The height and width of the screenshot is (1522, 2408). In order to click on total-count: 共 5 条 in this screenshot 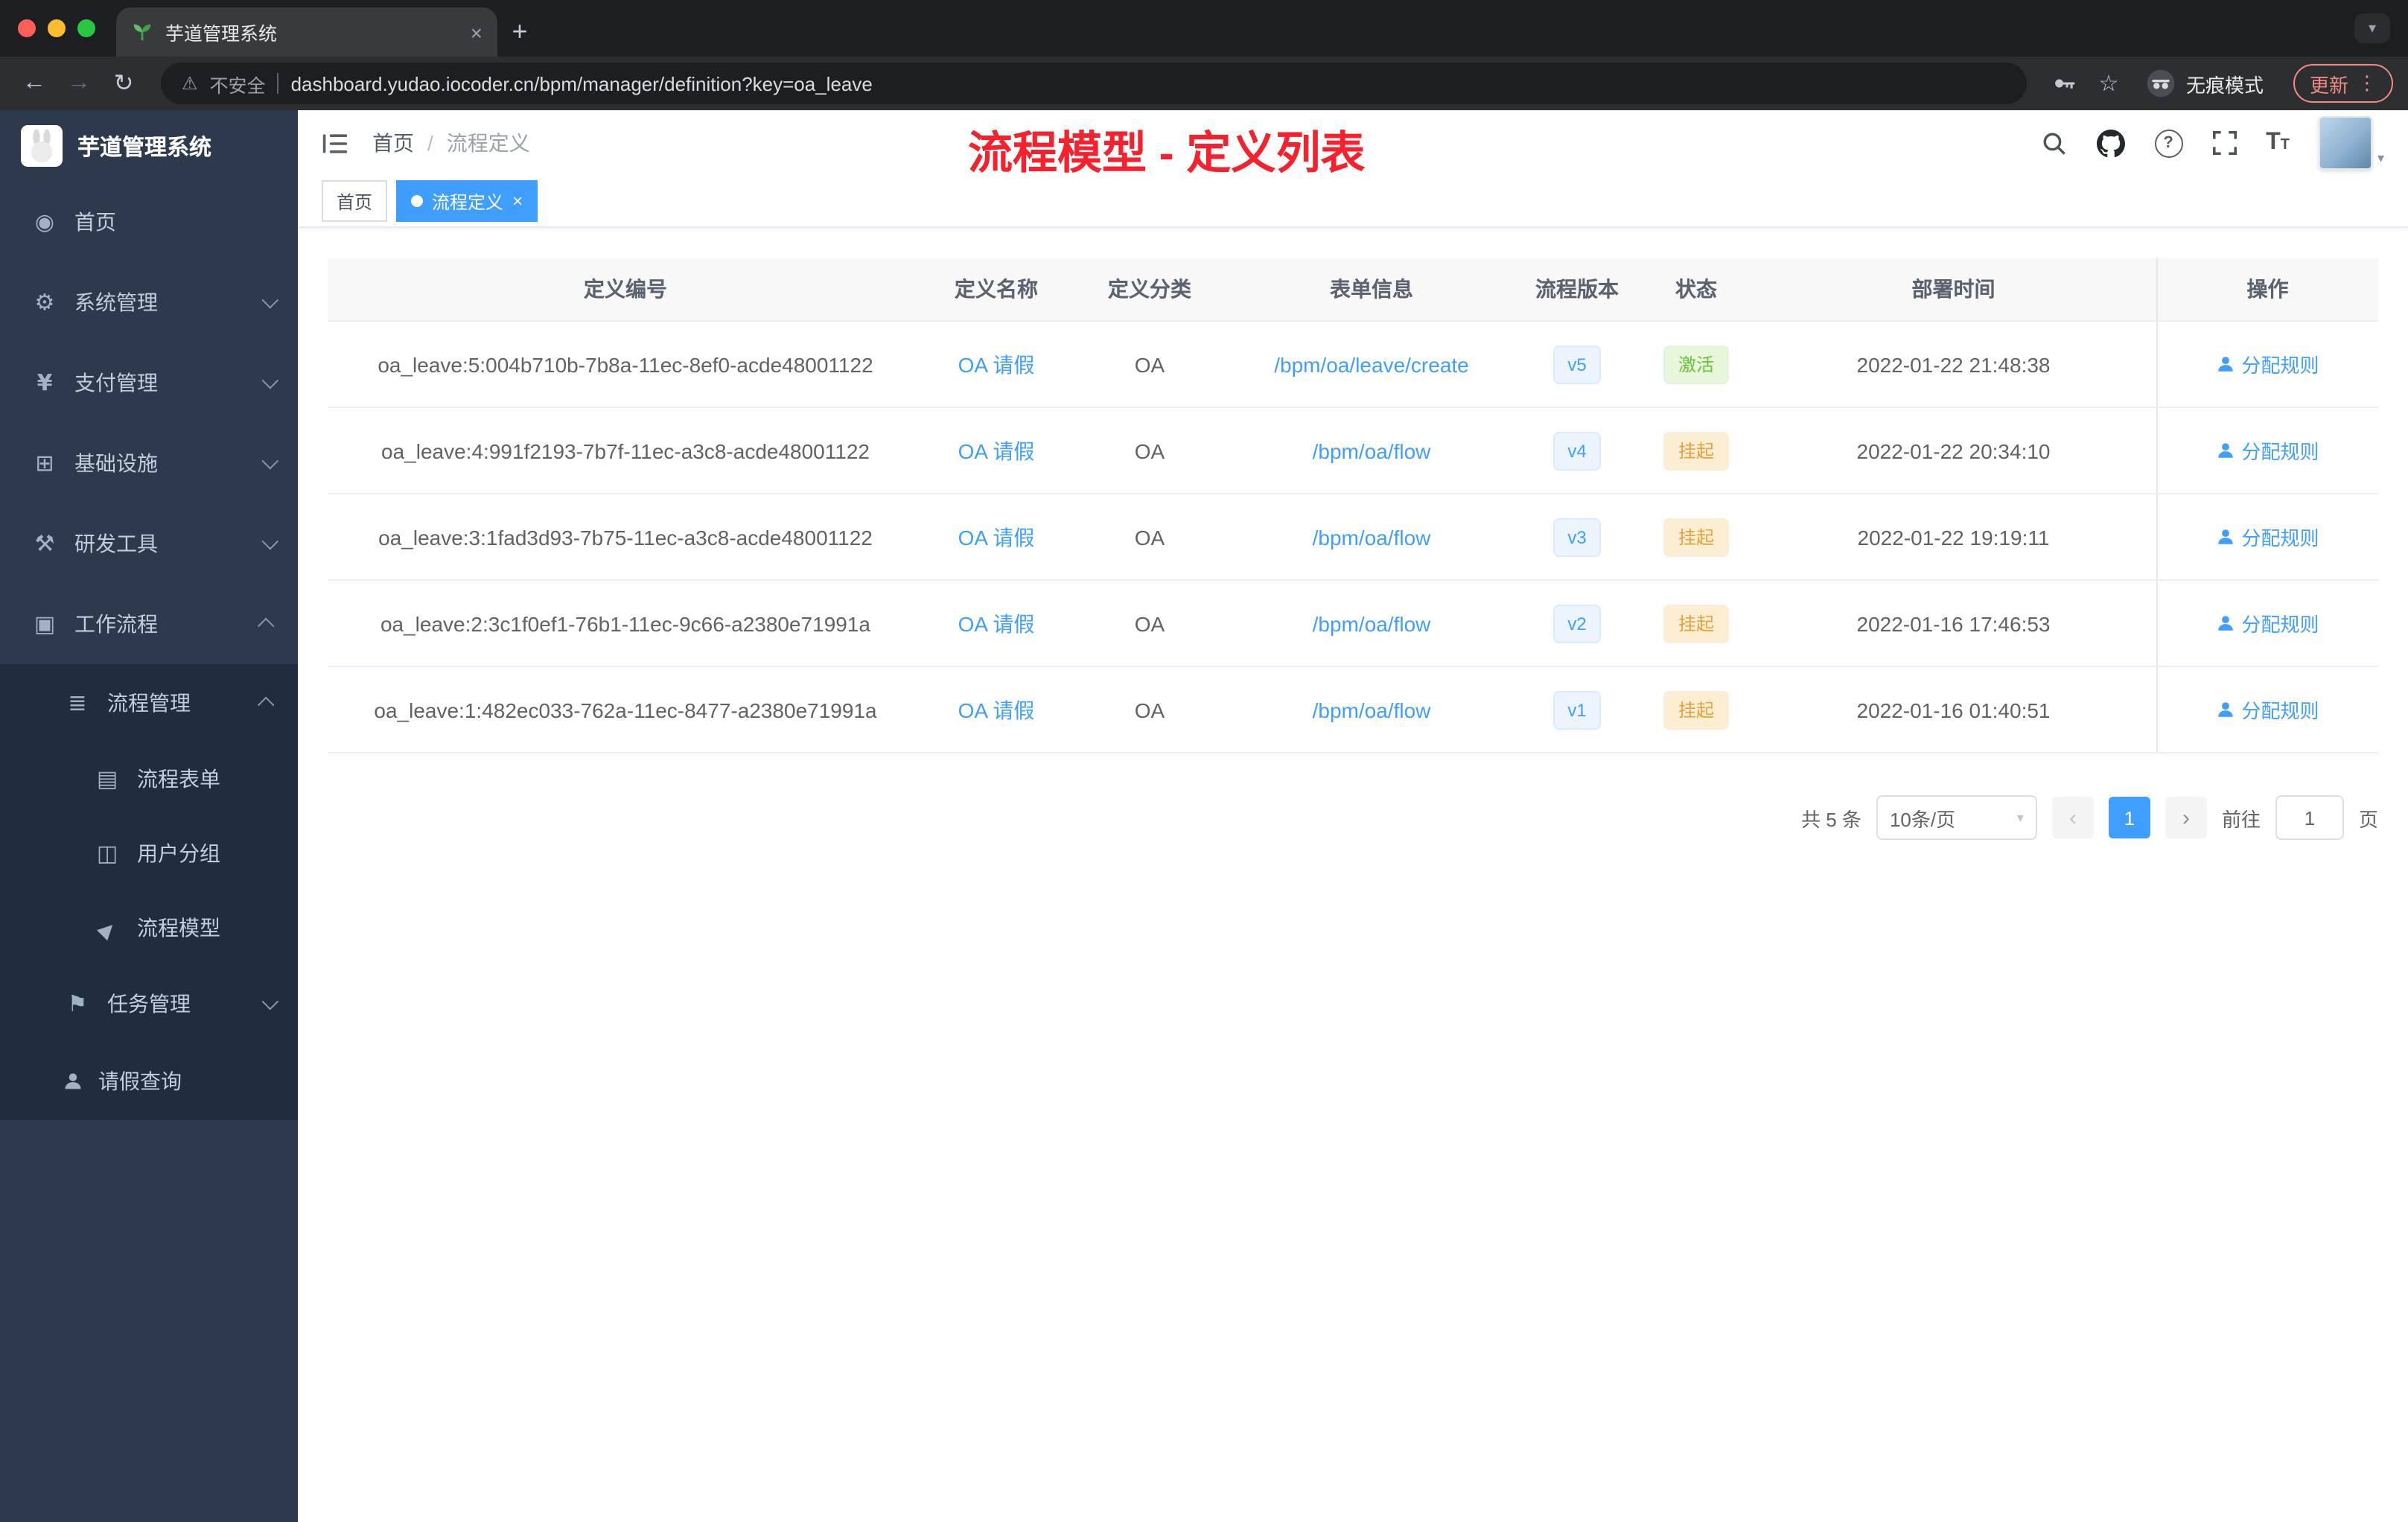, I will do `click(1831, 819)`.